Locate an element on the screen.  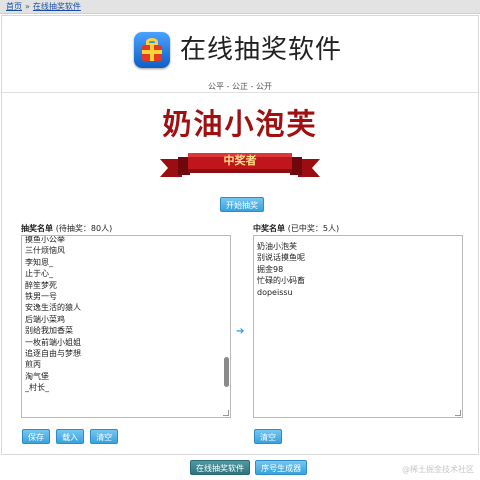
clear-winner-list-button: 清空 is located at coordinates (268, 436).